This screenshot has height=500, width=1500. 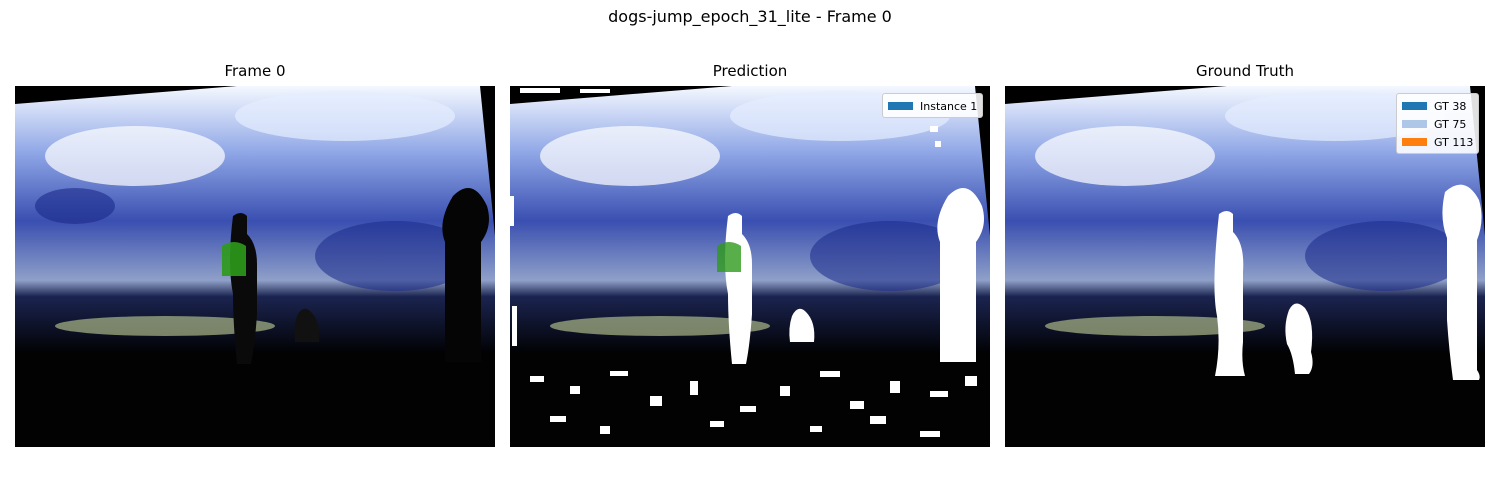 I want to click on legend-label: Instance 1, so click(x=949, y=106).